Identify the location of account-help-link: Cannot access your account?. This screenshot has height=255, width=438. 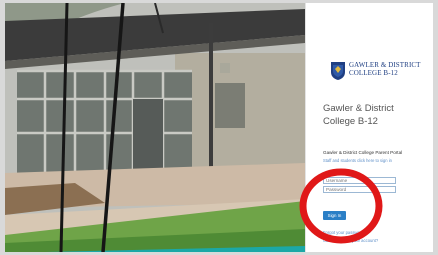
(350, 240).